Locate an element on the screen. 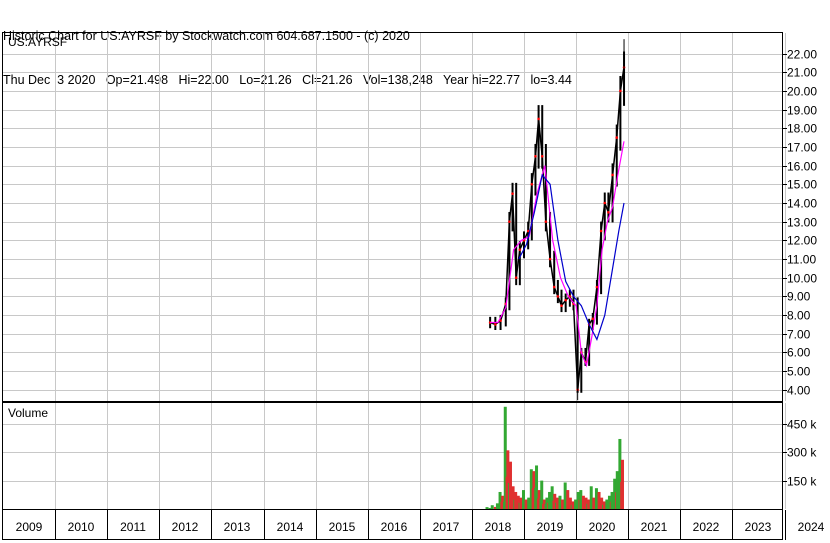 Image resolution: width=830 pixels, height=543 pixels. x-tick-label: 2021 is located at coordinates (654, 527).